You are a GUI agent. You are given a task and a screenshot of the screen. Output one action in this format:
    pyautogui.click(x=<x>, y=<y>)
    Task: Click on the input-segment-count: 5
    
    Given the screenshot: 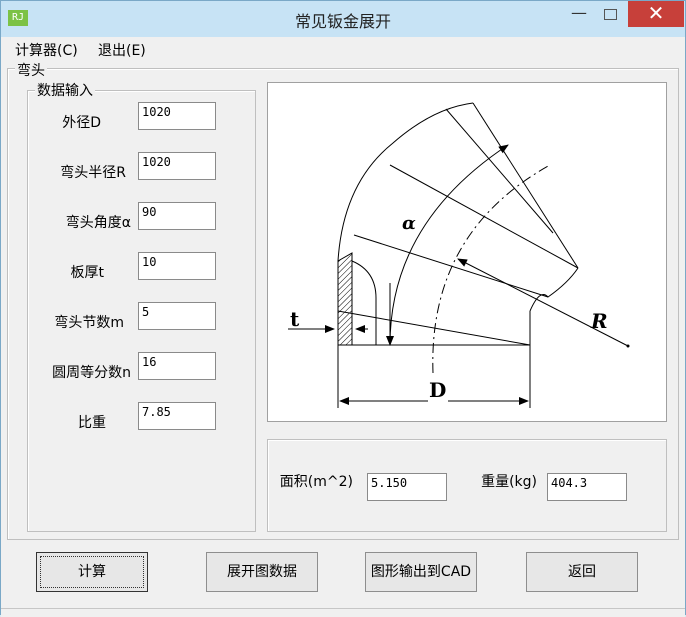 What is the action you would take?
    pyautogui.click(x=177, y=316)
    